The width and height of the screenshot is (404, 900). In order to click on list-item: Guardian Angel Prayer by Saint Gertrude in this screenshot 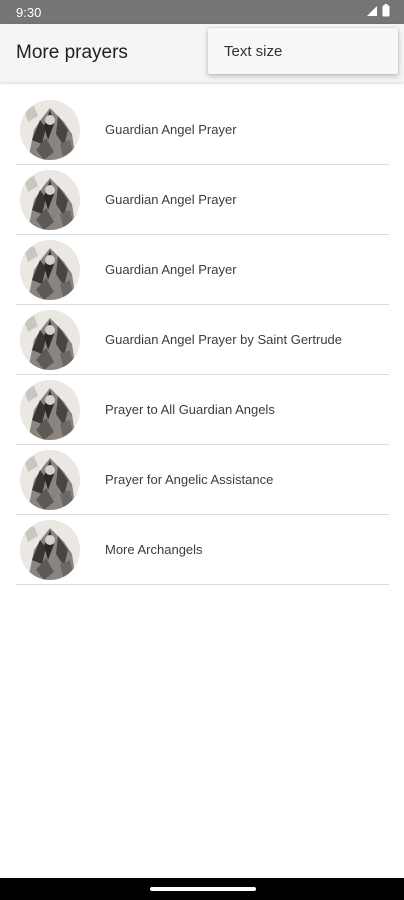, I will do `click(202, 340)`.